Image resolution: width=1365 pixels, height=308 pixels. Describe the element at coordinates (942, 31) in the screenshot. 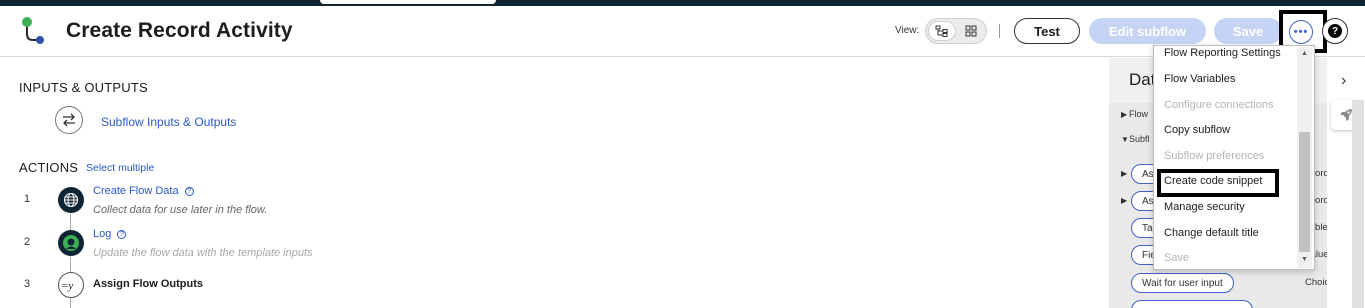

I see `flow-view-icon` at that location.